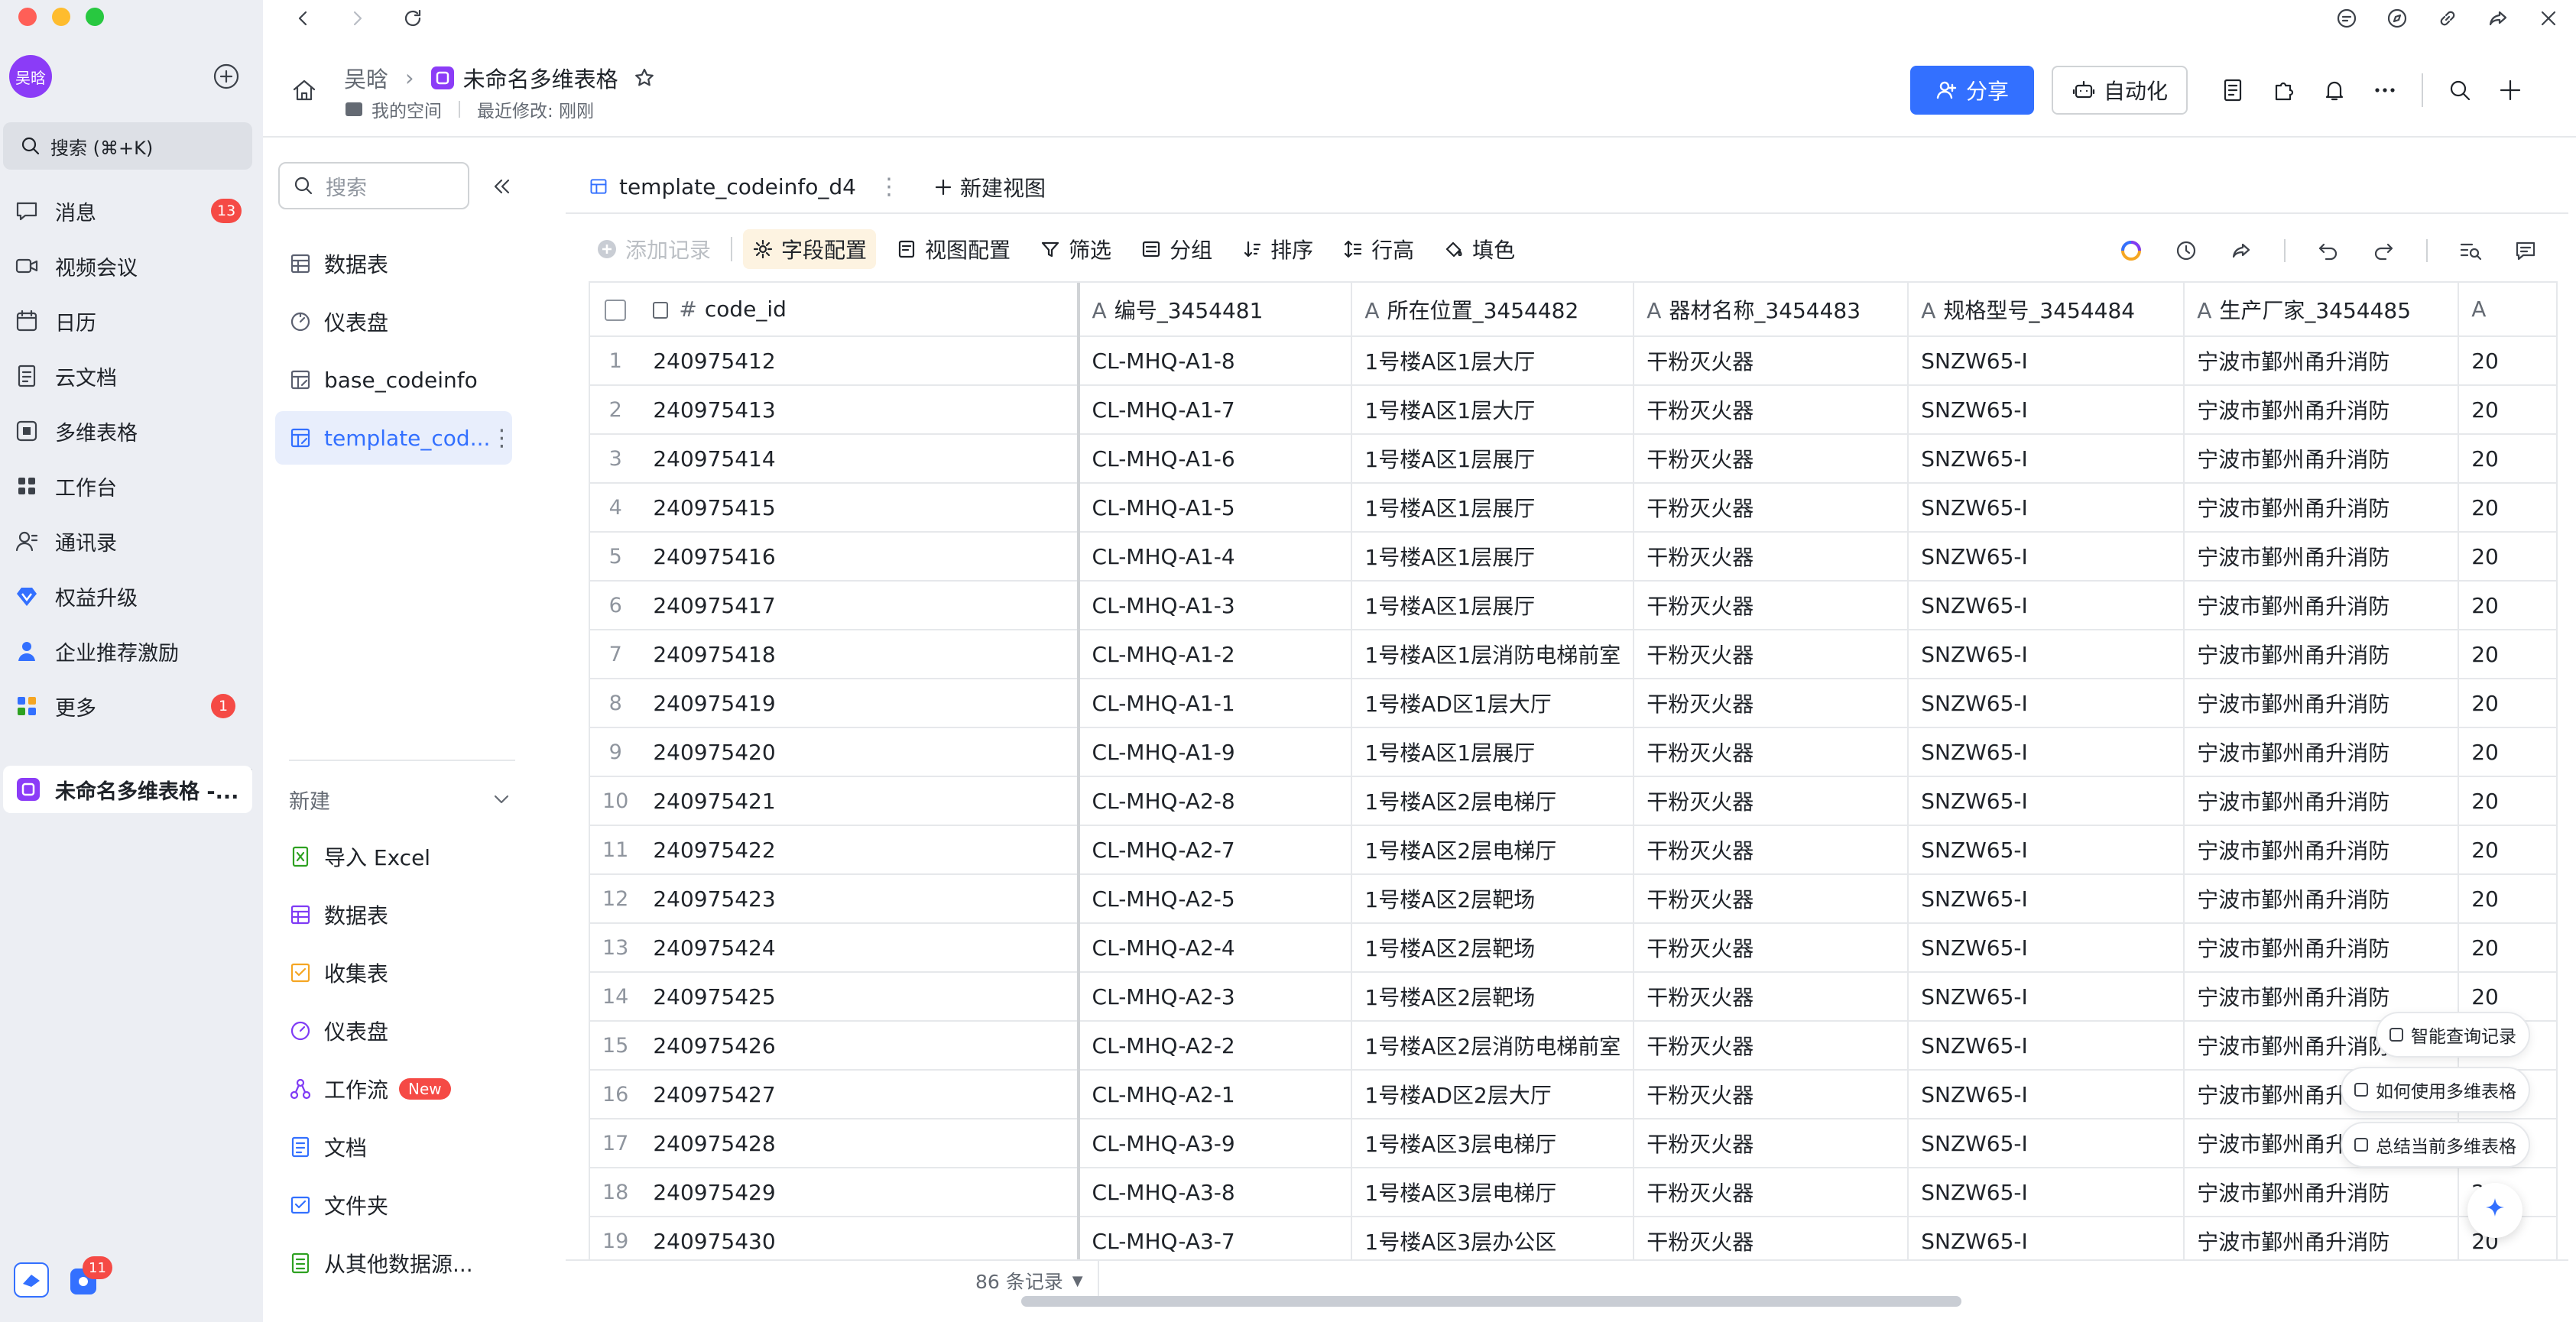 This screenshot has height=1322, width=2576. What do you see at coordinates (2186, 250) in the screenshot?
I see `history-icon` at bounding box center [2186, 250].